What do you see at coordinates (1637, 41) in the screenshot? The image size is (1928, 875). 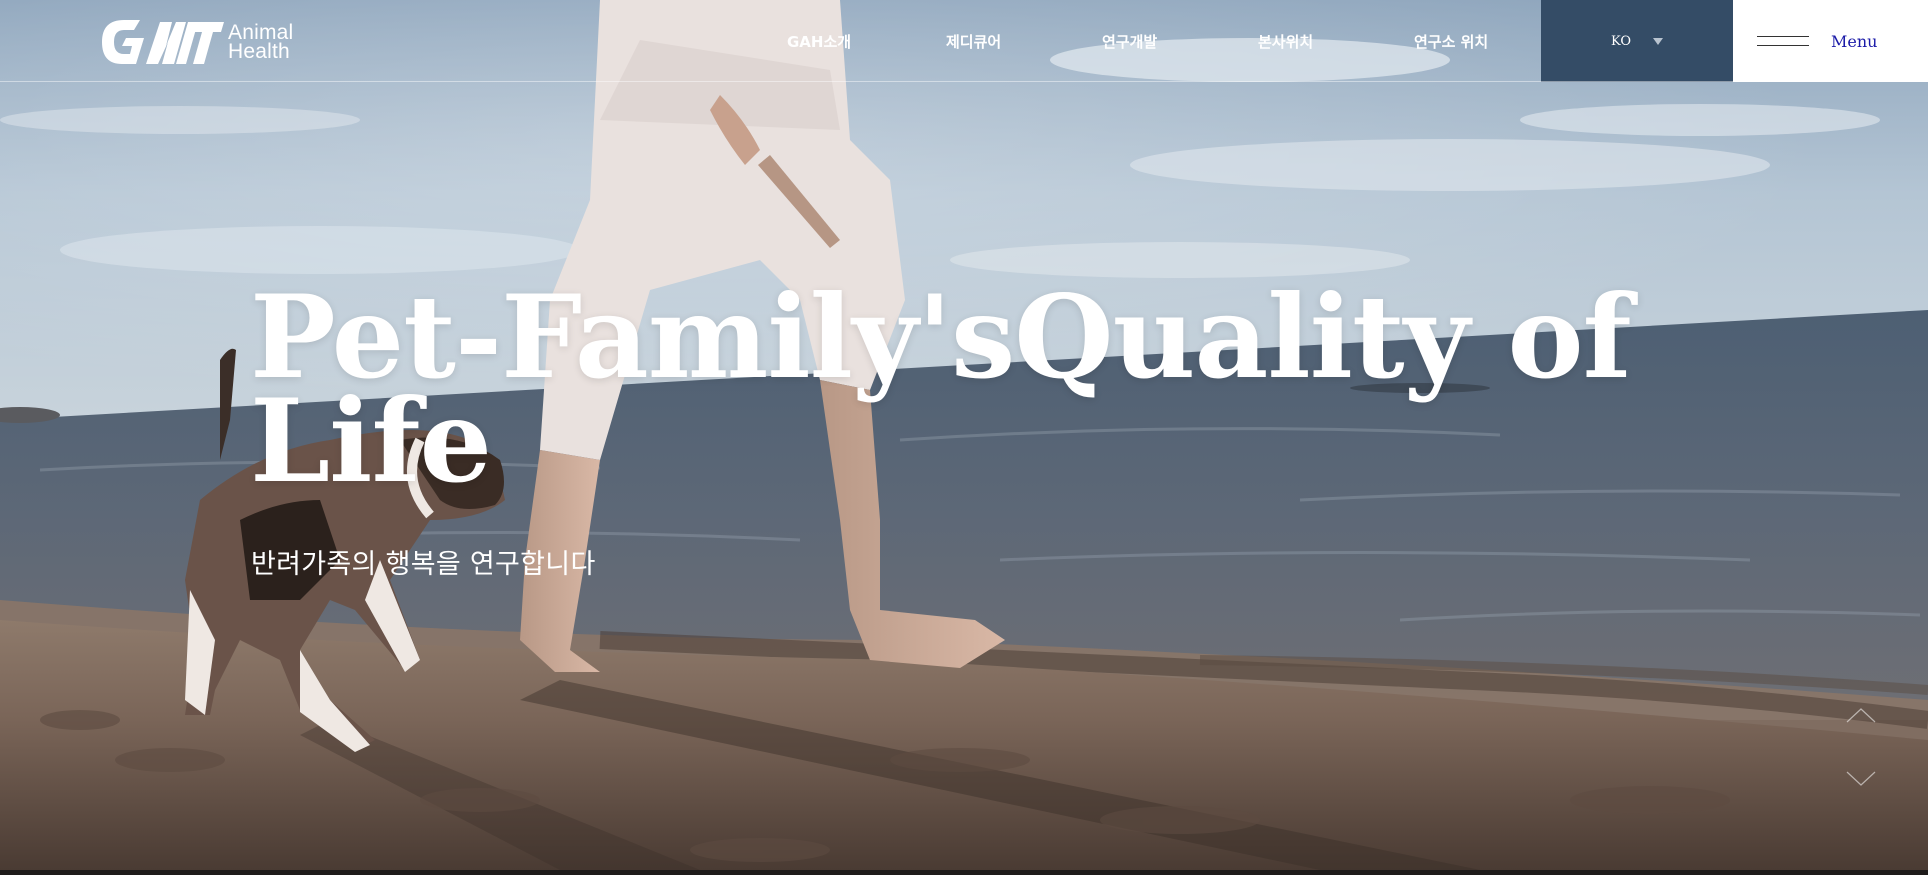 I see `language-selector: KO` at bounding box center [1637, 41].